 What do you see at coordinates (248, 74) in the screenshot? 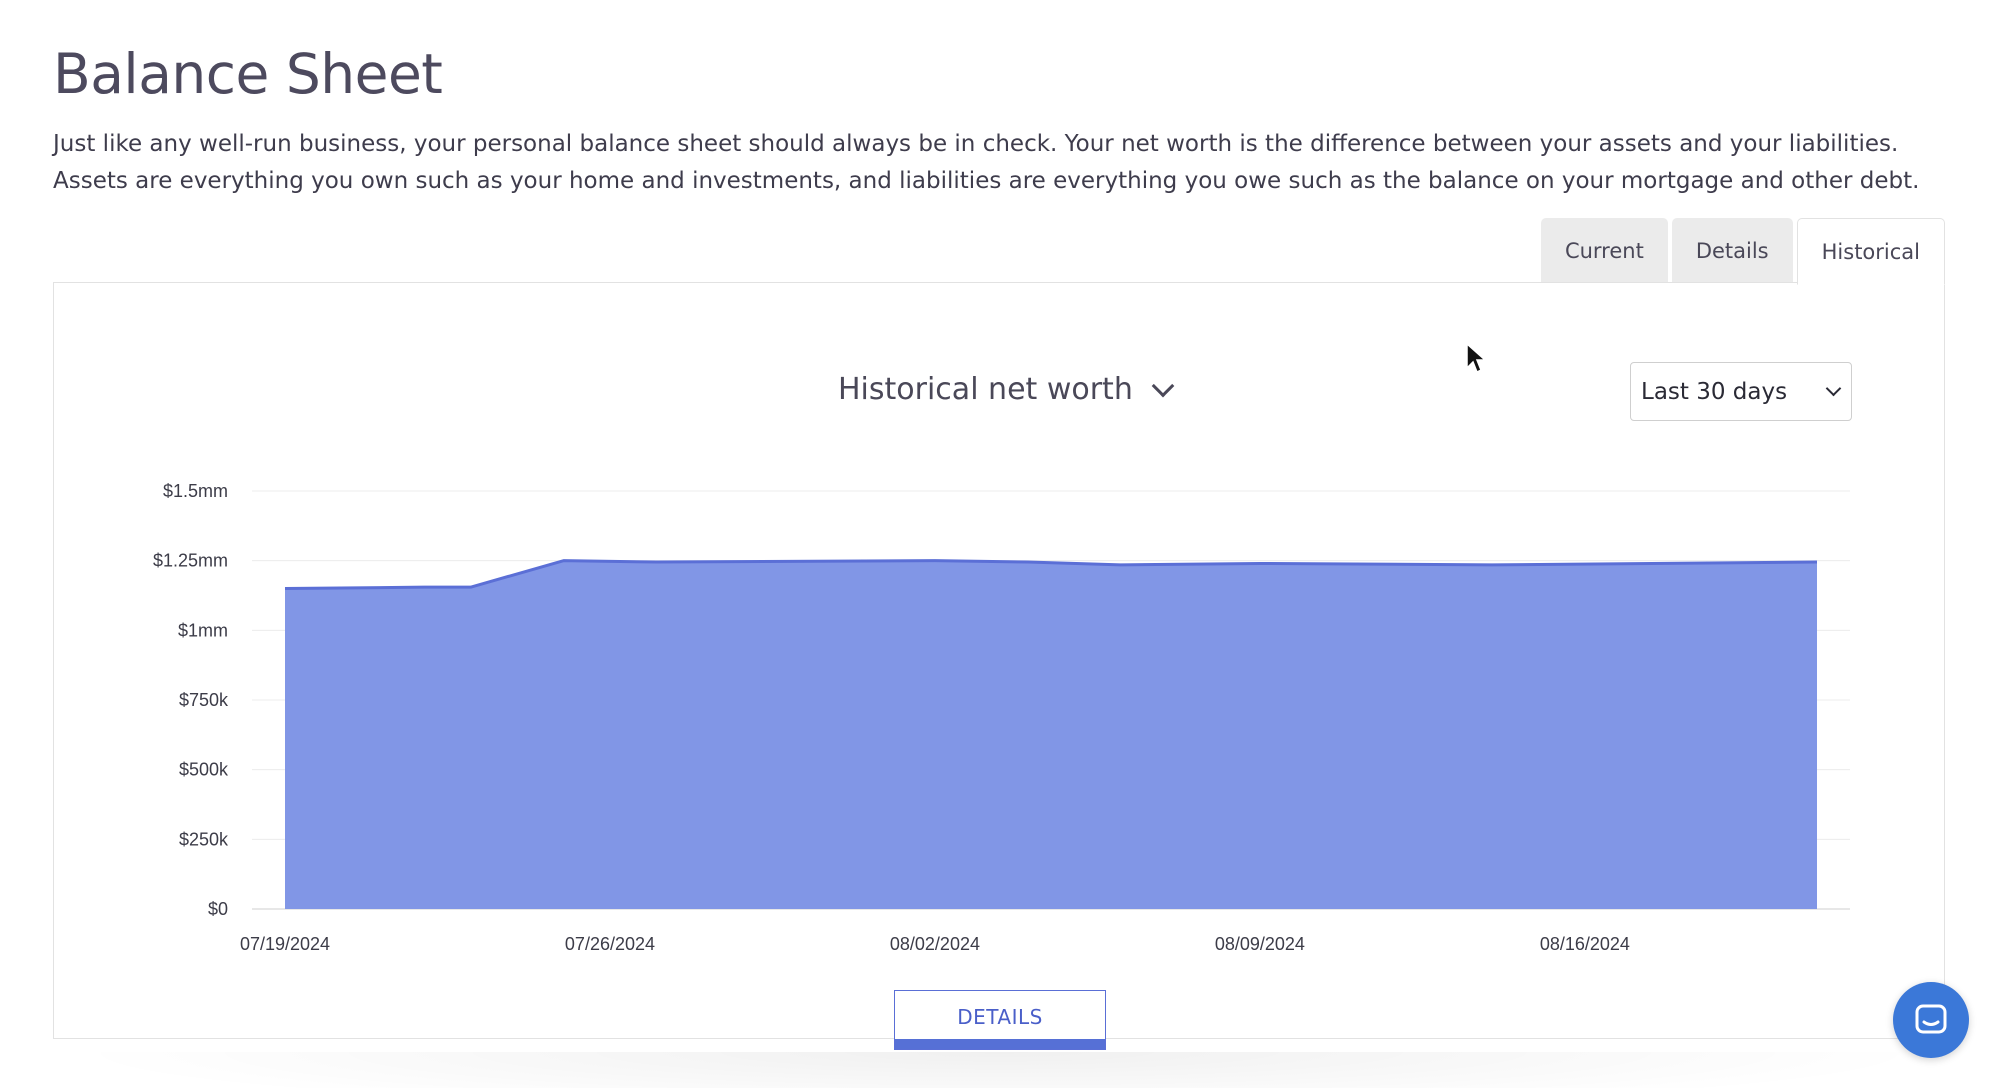
I see `page-title: Balance Sheet` at bounding box center [248, 74].